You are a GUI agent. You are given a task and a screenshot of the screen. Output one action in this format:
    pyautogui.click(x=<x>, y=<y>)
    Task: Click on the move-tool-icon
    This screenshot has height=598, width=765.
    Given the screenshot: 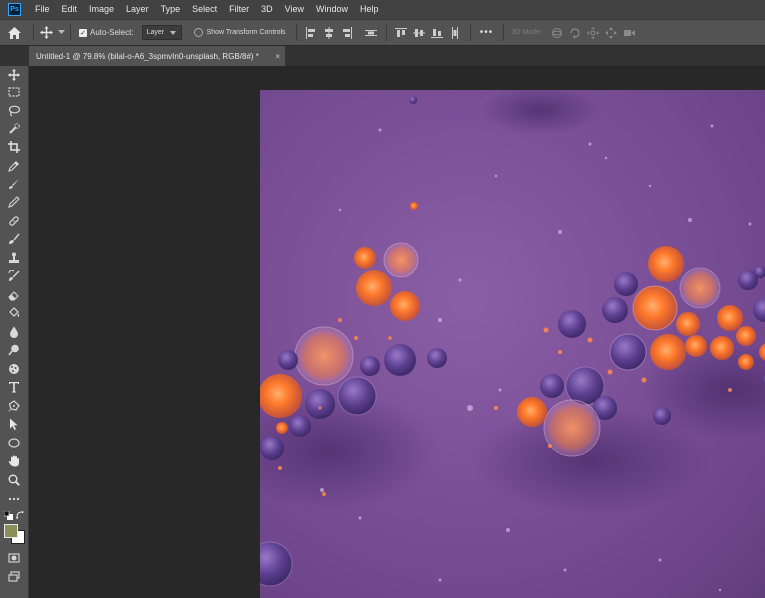 What is the action you would take?
    pyautogui.click(x=14, y=75)
    